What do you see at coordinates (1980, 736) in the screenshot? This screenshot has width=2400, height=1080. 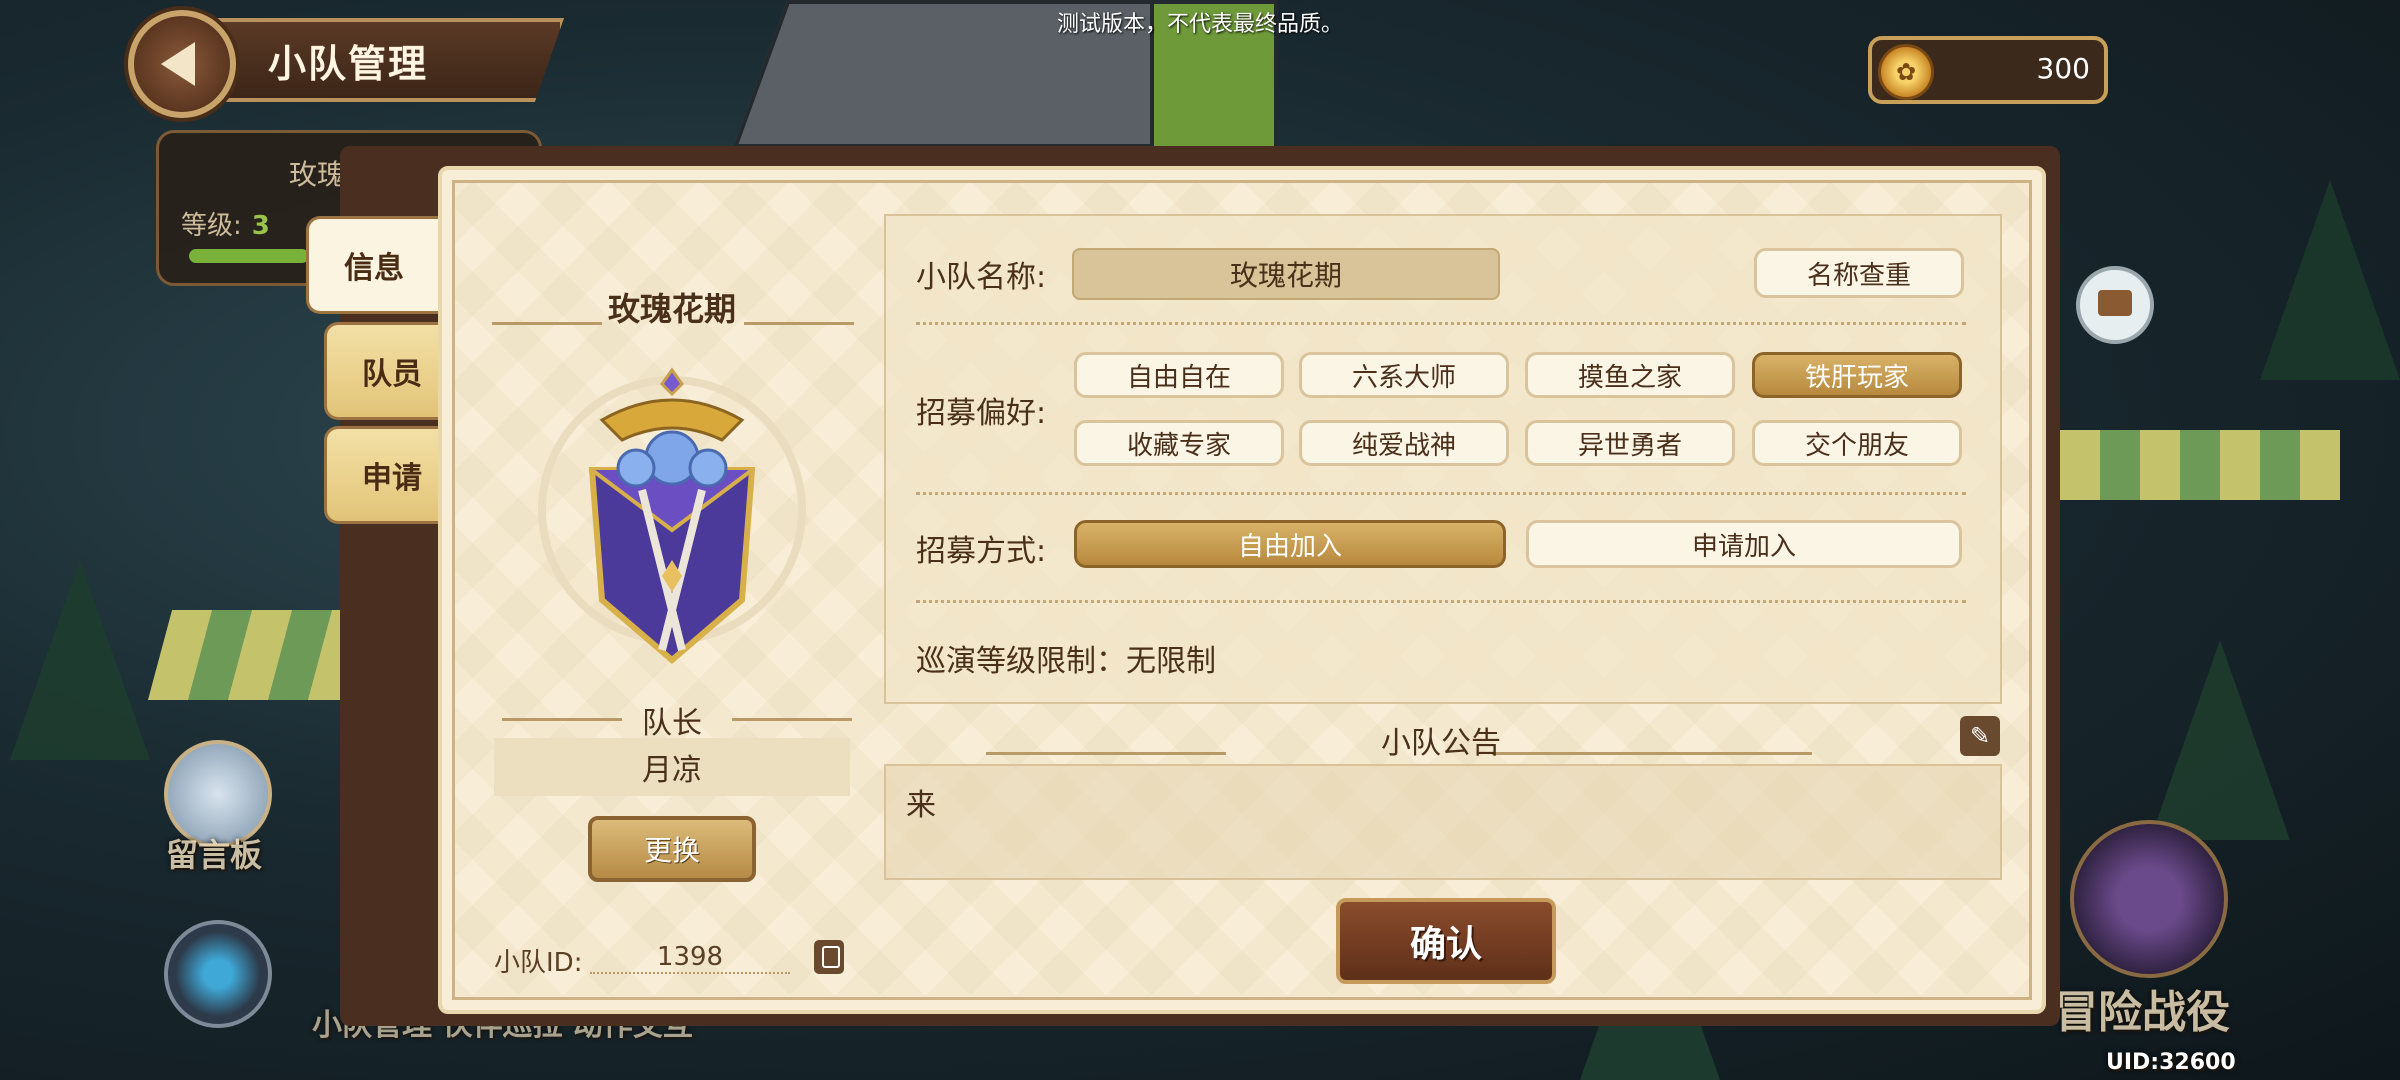 I see `pencil-icon: ✎` at bounding box center [1980, 736].